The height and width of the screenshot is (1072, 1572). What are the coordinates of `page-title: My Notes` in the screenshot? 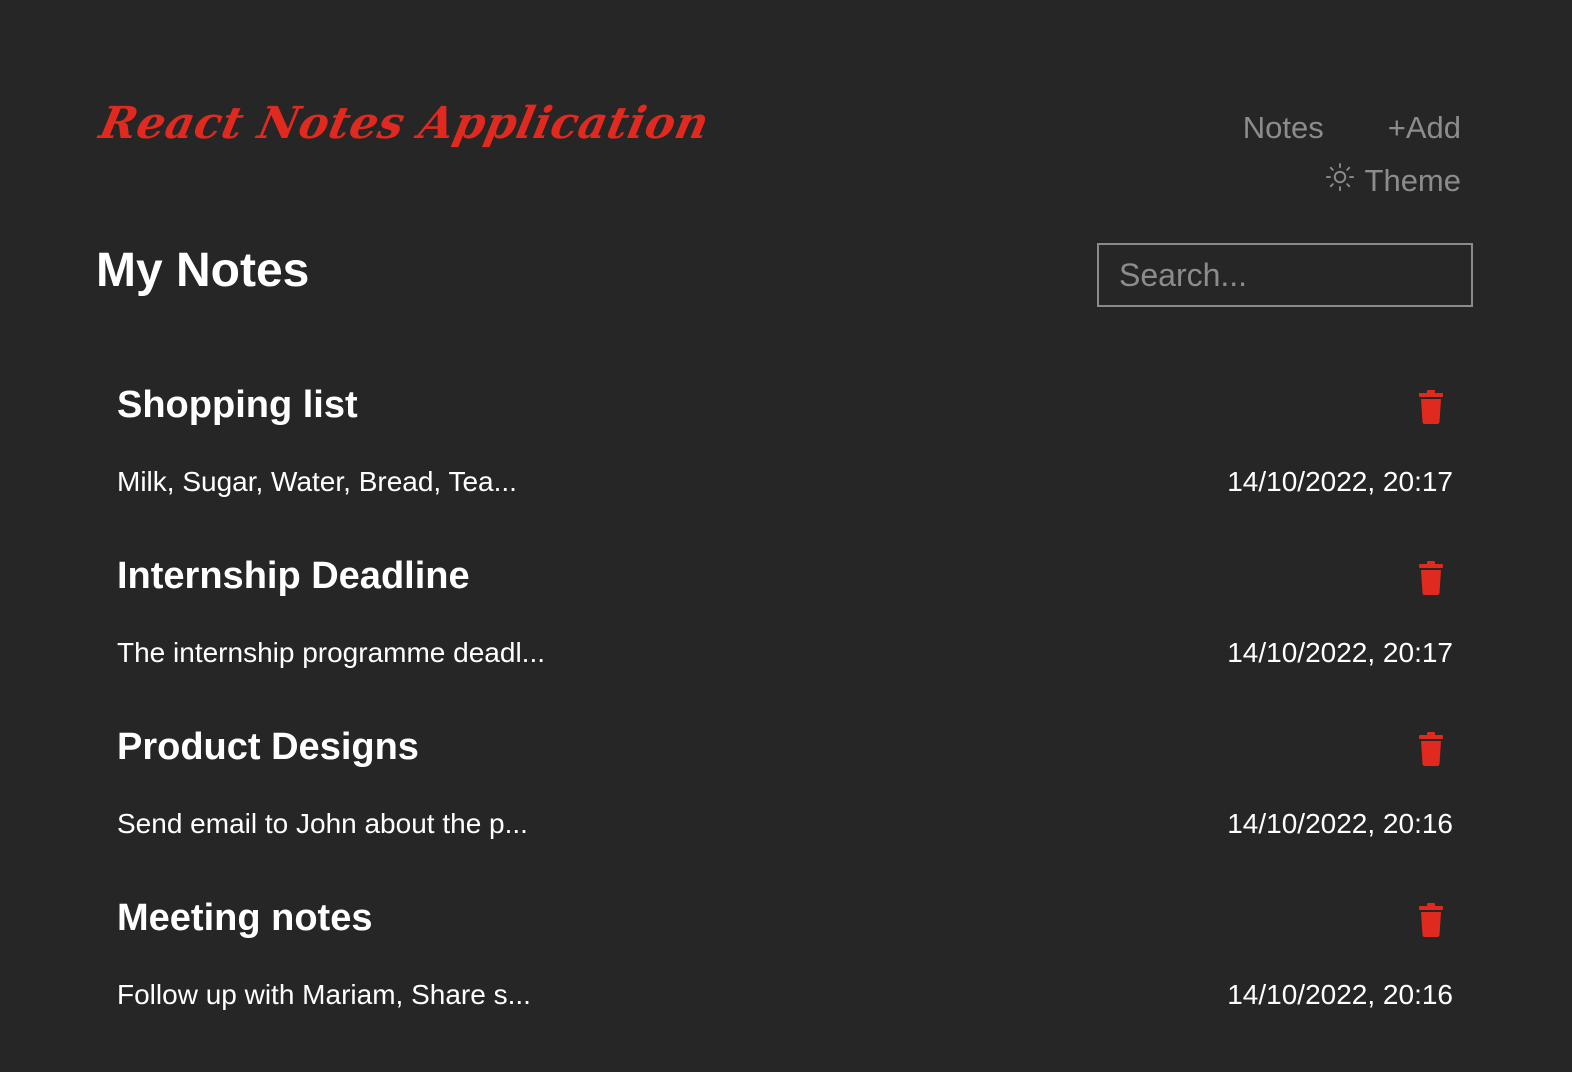 It's located at (203, 270).